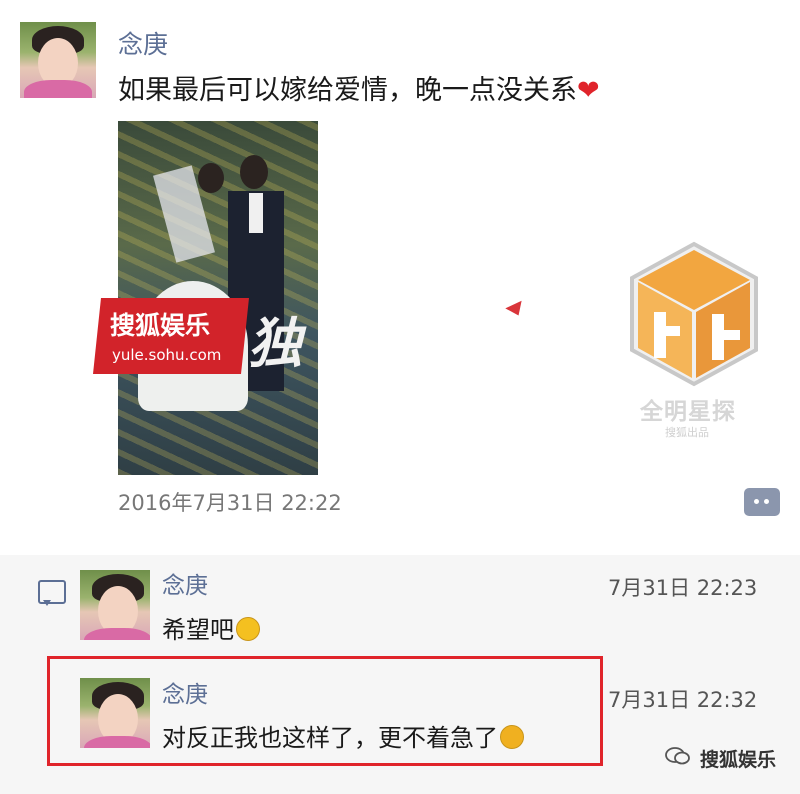 The width and height of the screenshot is (800, 794). What do you see at coordinates (738, 760) in the screenshot?
I see `footer-brand: 搜狐娱乐` at bounding box center [738, 760].